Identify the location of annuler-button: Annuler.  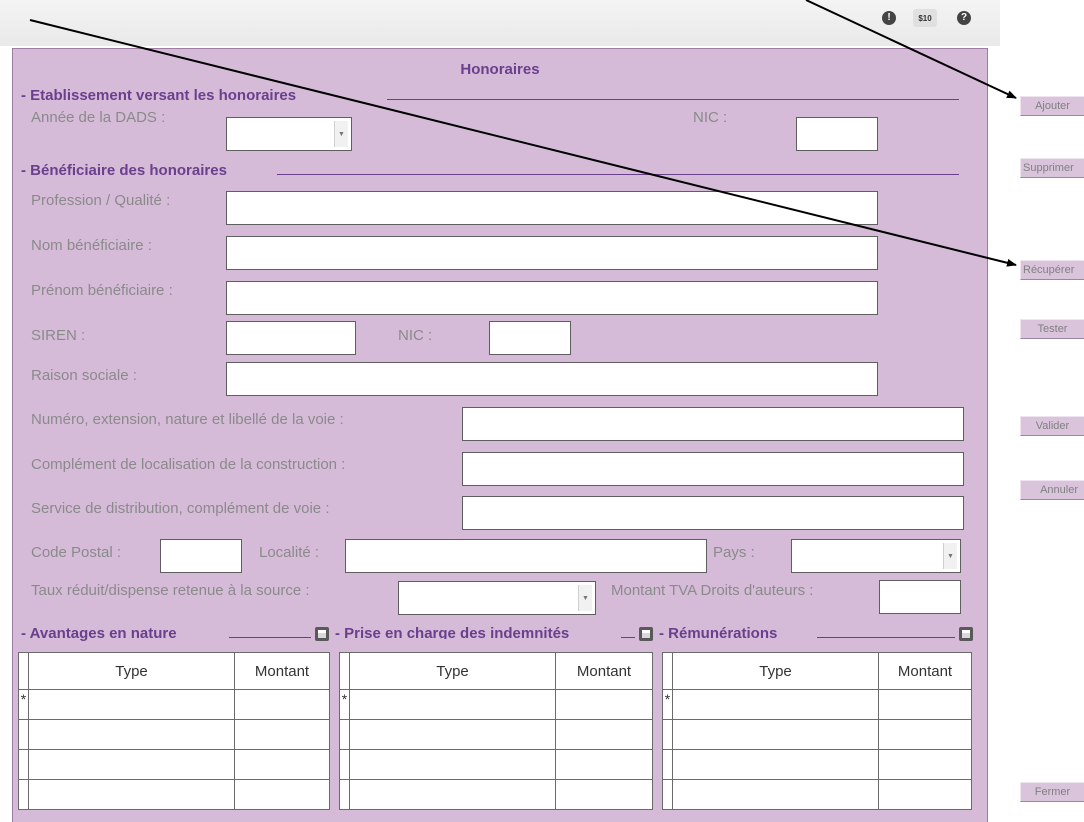
(1052, 490).